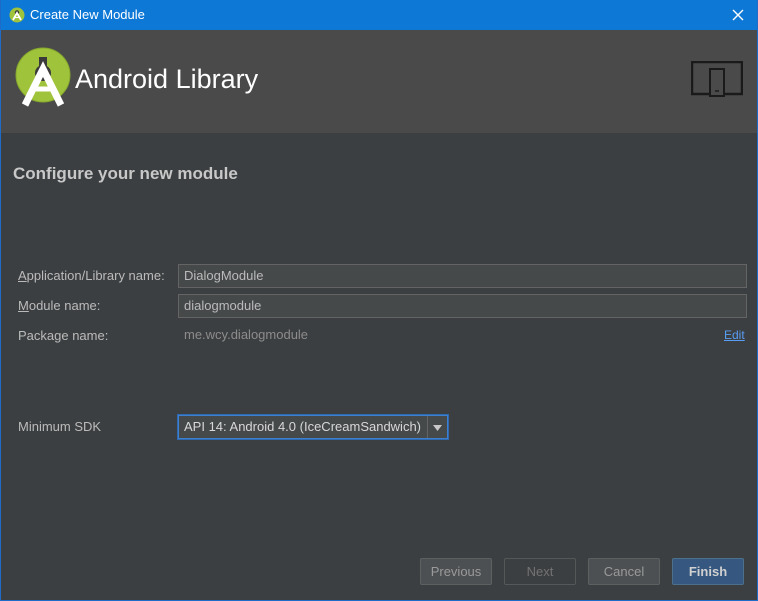 The width and height of the screenshot is (758, 601). What do you see at coordinates (167, 79) in the screenshot?
I see `page-heading: Android Library` at bounding box center [167, 79].